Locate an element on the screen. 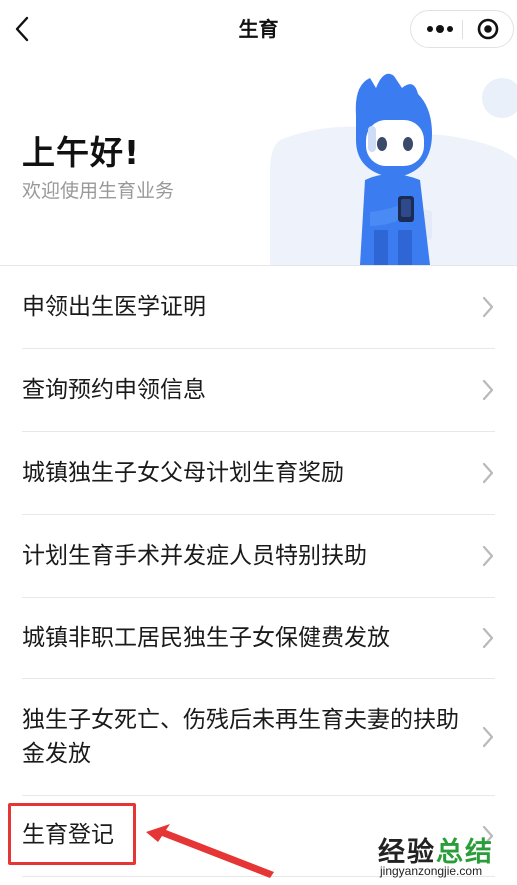  watermark-url: jingyanzongjie.com is located at coordinates (431, 871).